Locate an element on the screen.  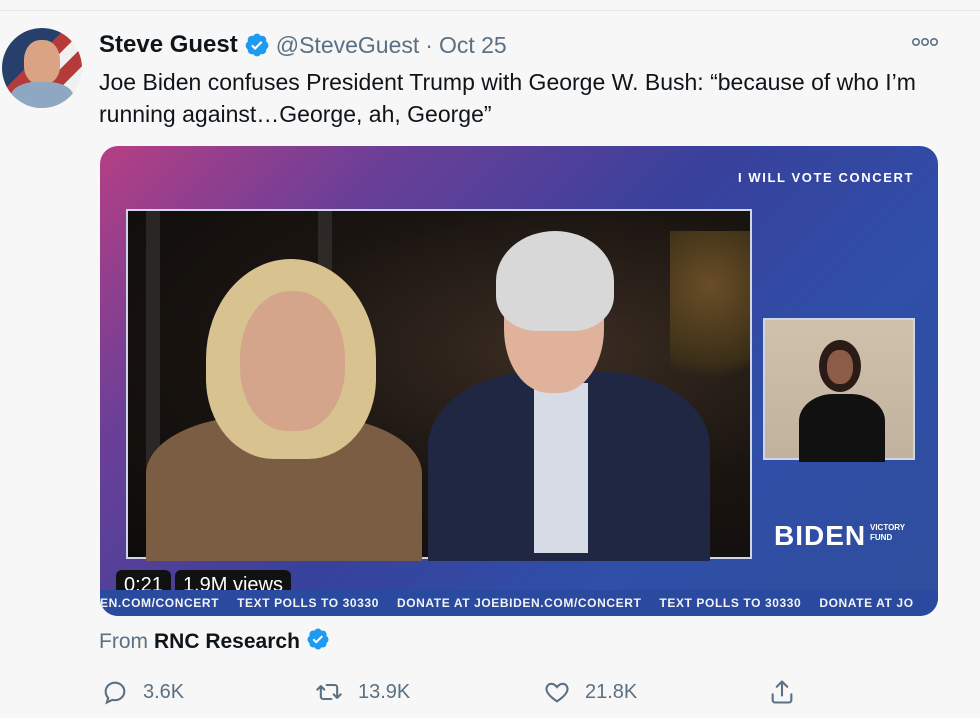
biden-logo: BIDEN is located at coordinates (820, 535).